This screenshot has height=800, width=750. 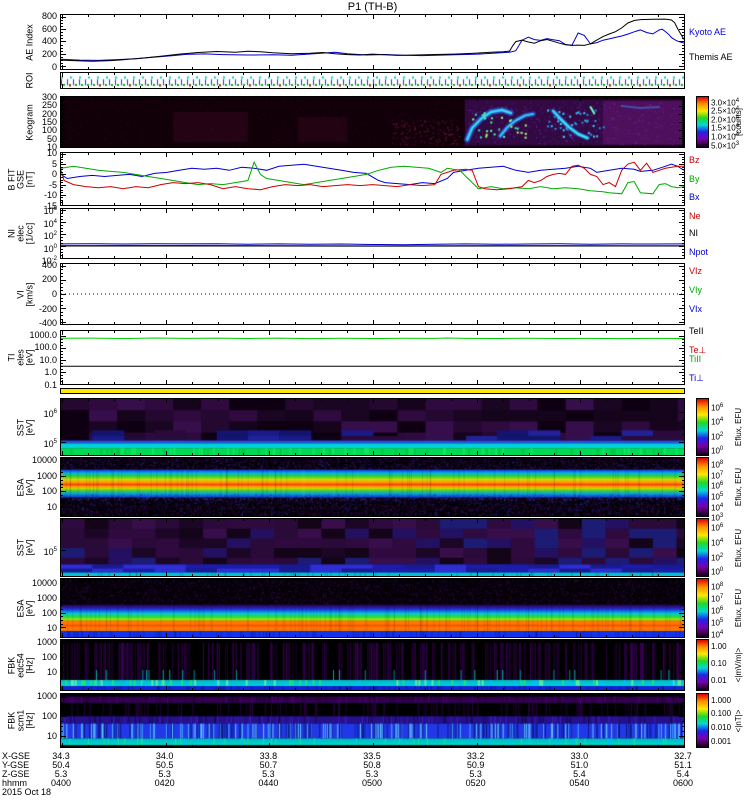 I want to click on colorbar-tick-label: 0.001, so click(x=721, y=741).